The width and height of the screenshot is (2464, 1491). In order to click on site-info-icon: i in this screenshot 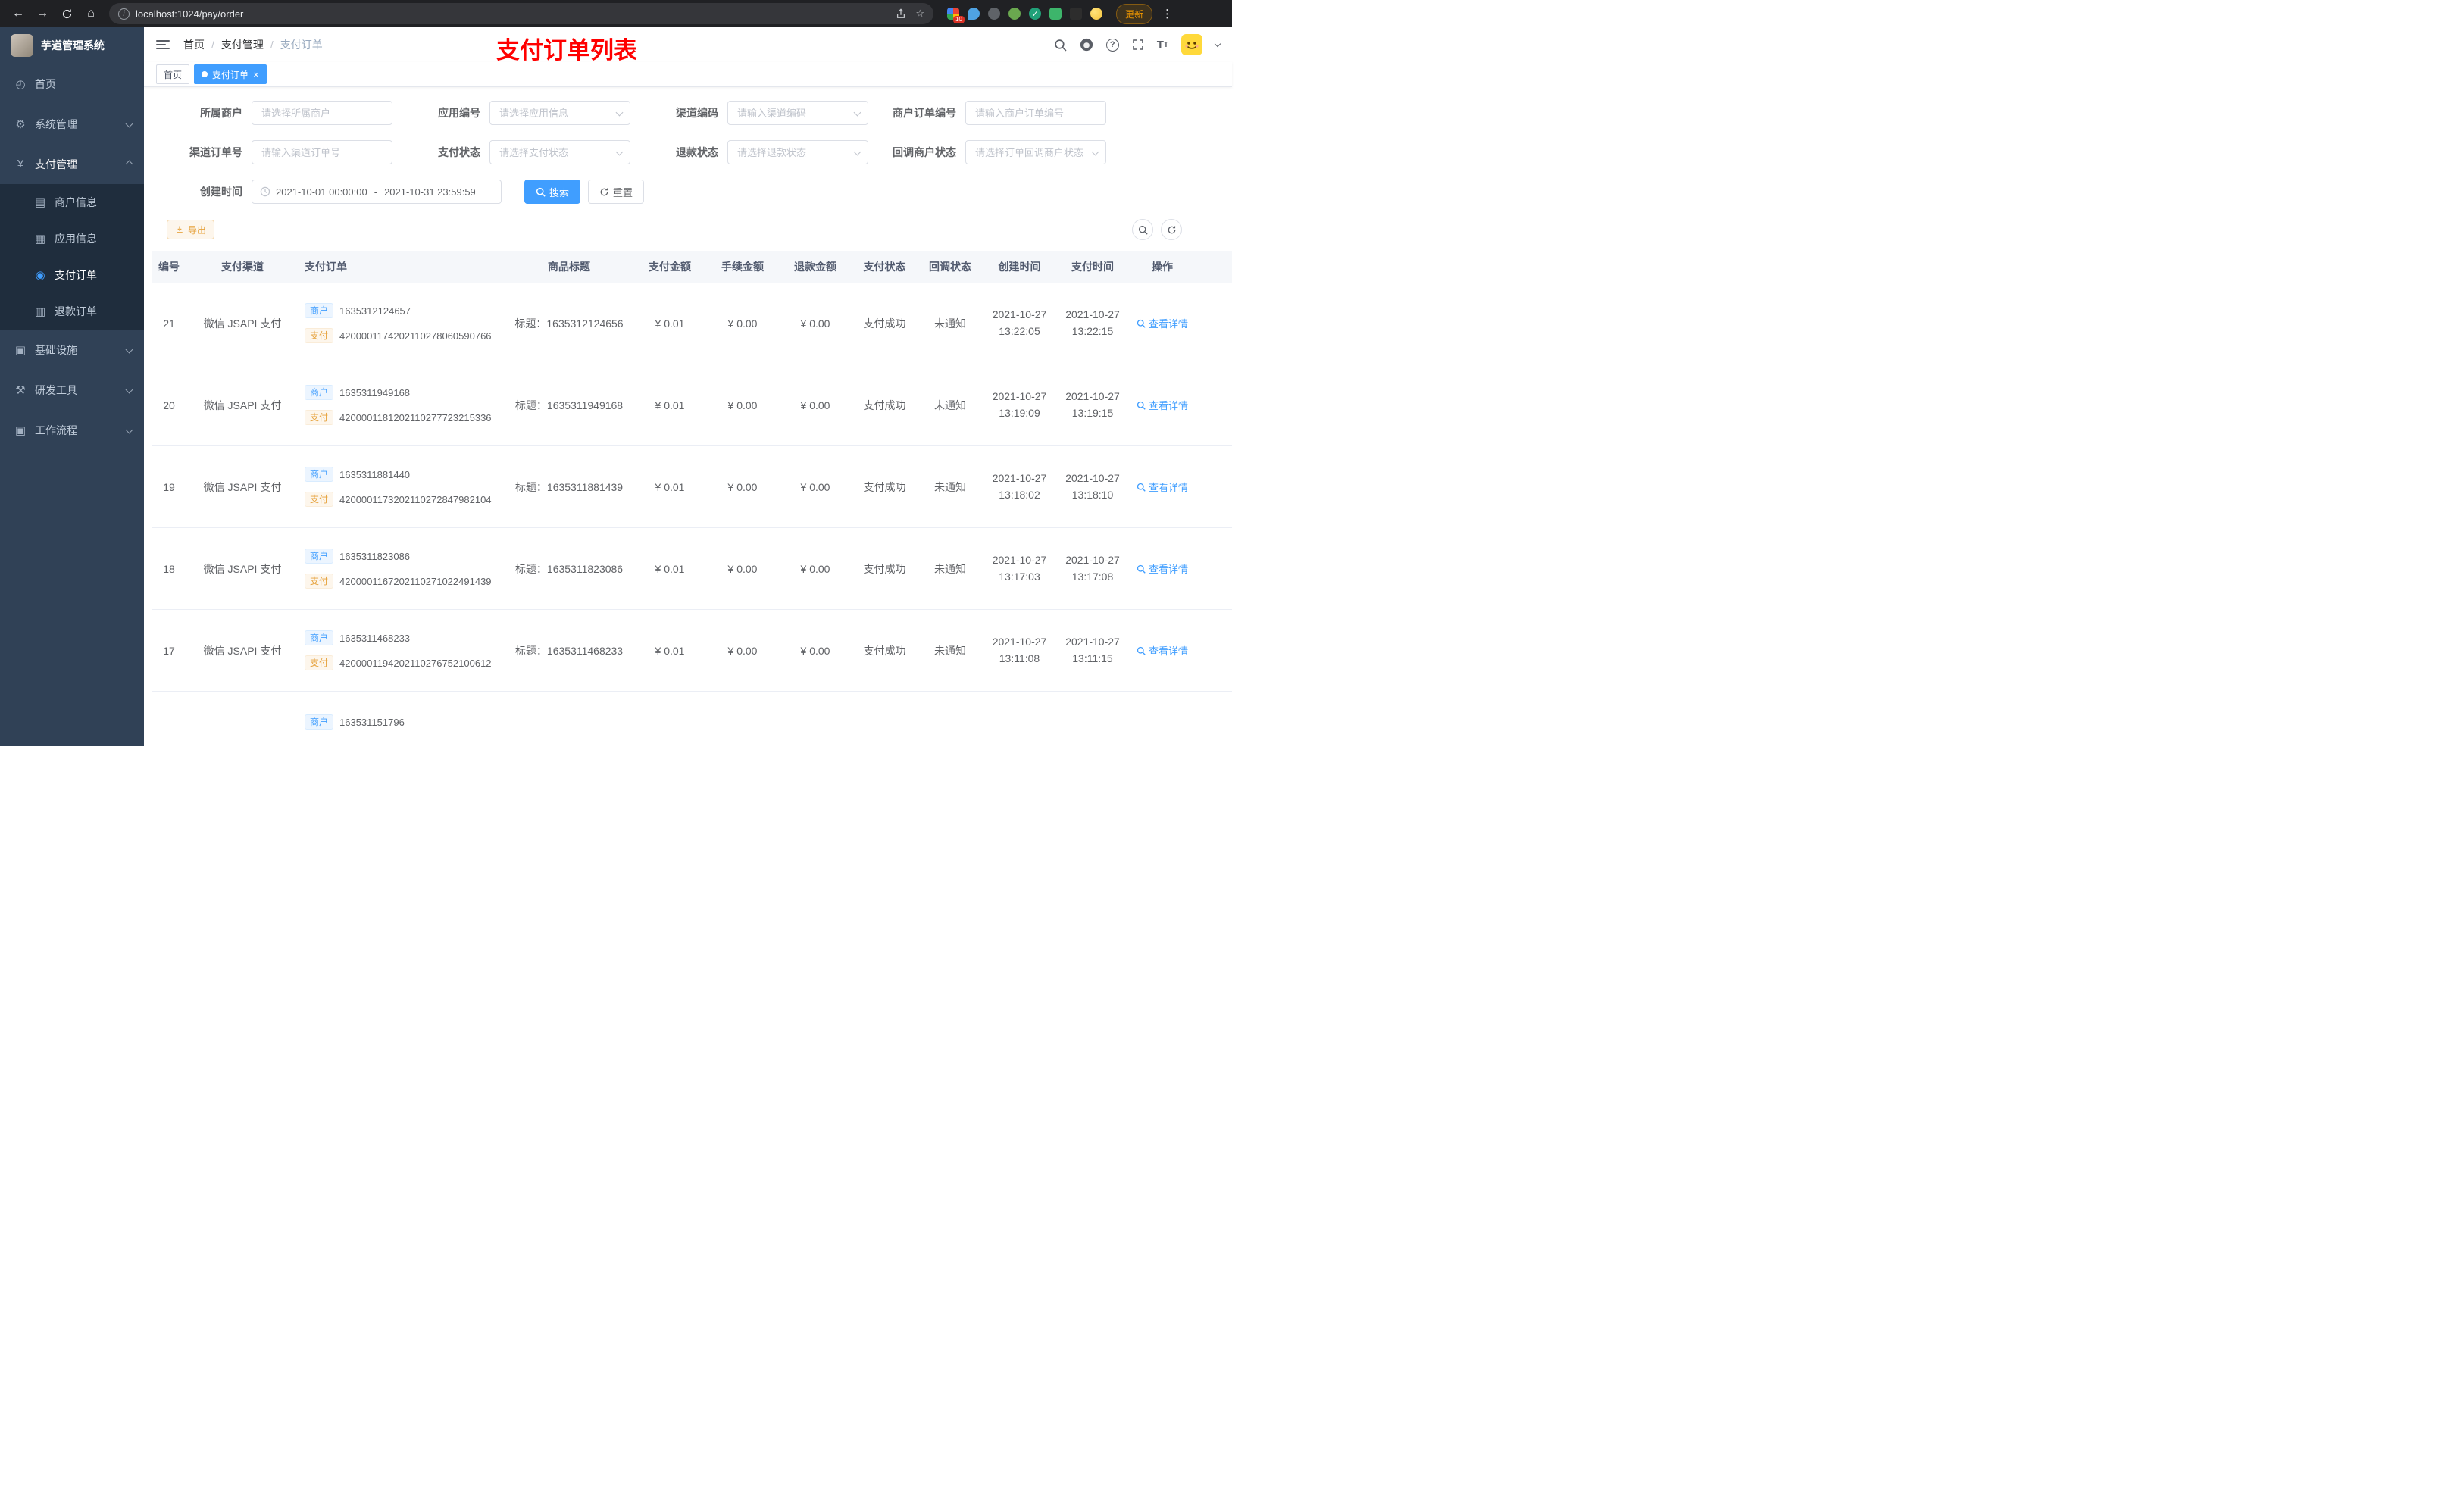, I will do `click(124, 14)`.